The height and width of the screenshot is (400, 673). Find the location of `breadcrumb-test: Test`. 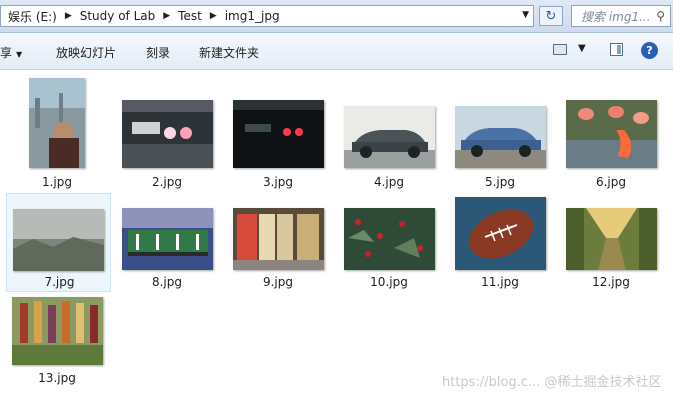

breadcrumb-test: Test is located at coordinates (190, 16).